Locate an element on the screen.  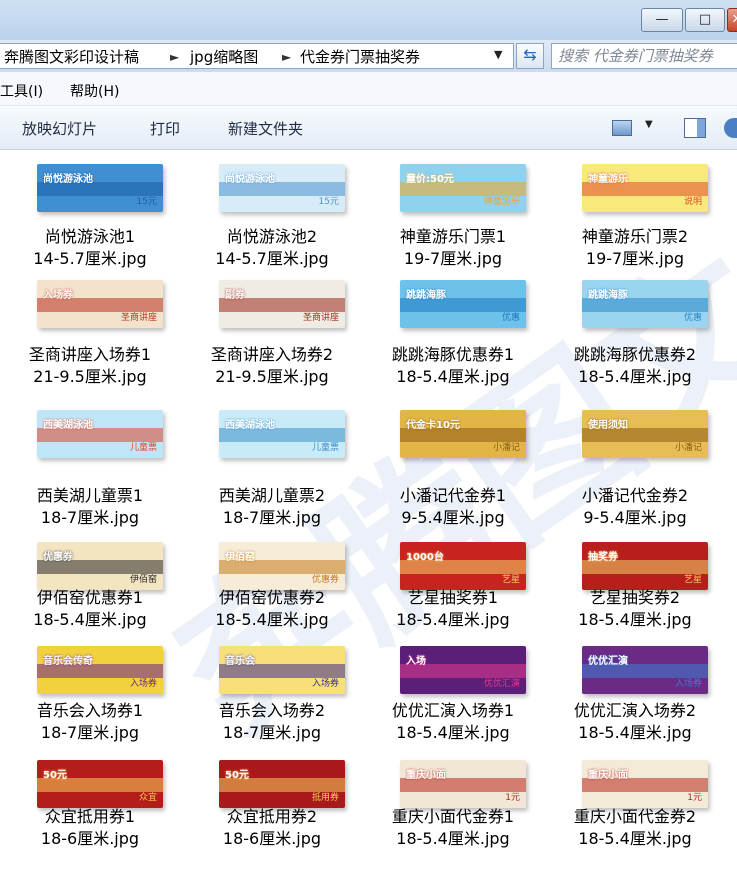
menu-tools: 工具(I) is located at coordinates (21, 91).